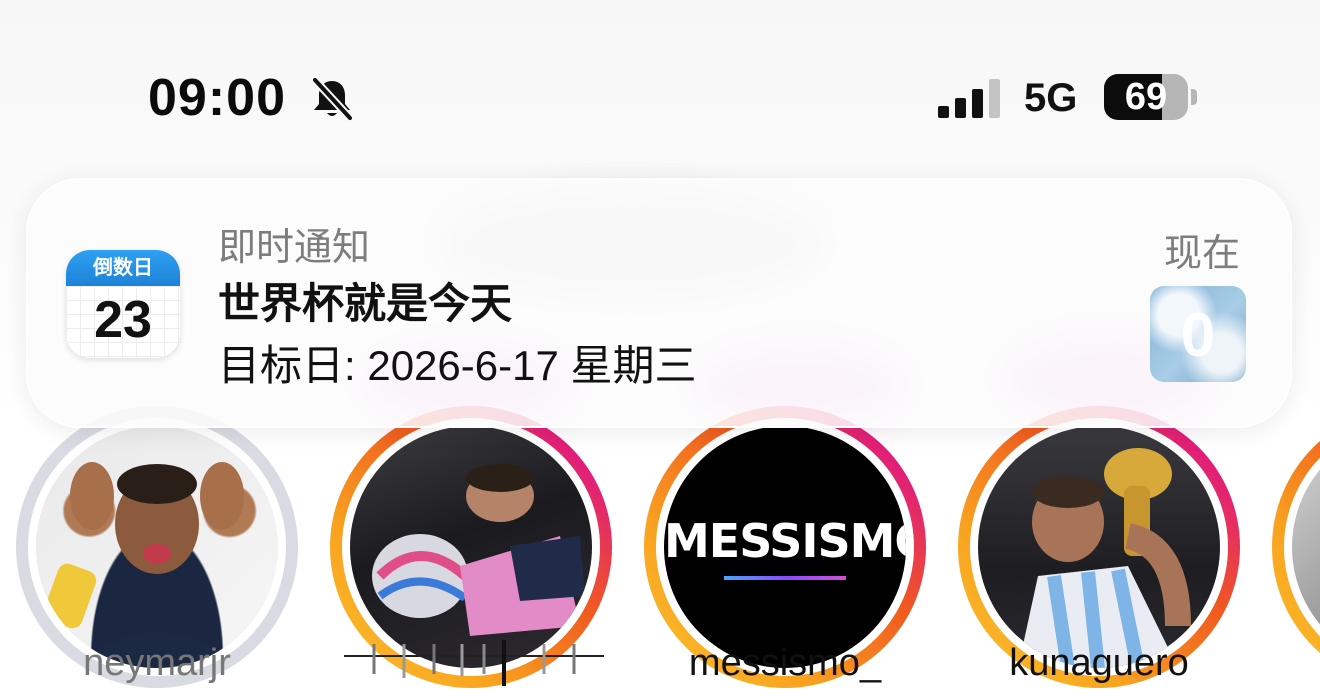 This screenshot has width=1320, height=696. Describe the element at coordinates (1201, 254) in the screenshot. I see `notification-time: 现在` at that location.